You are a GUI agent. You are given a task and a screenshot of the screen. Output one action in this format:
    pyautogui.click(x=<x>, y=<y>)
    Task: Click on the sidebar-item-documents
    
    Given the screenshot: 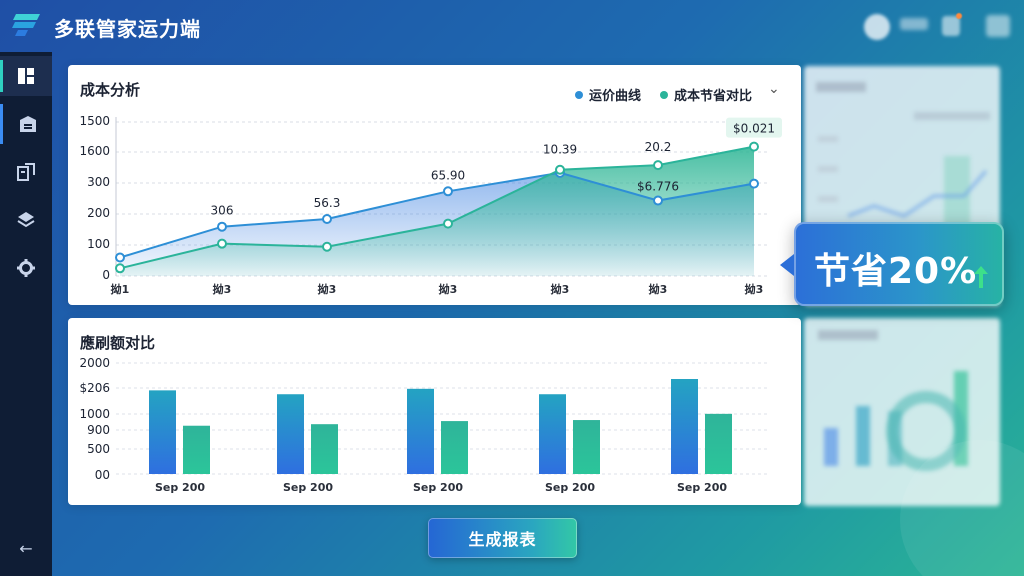 What is the action you would take?
    pyautogui.click(x=26, y=172)
    